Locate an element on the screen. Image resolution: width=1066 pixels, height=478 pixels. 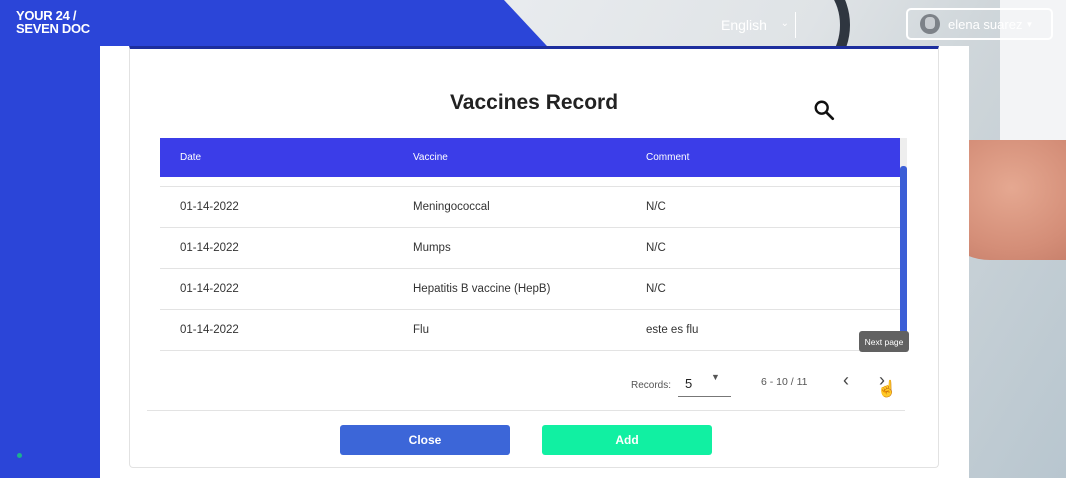
table-row: 01-14-2022 Flu este es flu is located at coordinates (530, 330).